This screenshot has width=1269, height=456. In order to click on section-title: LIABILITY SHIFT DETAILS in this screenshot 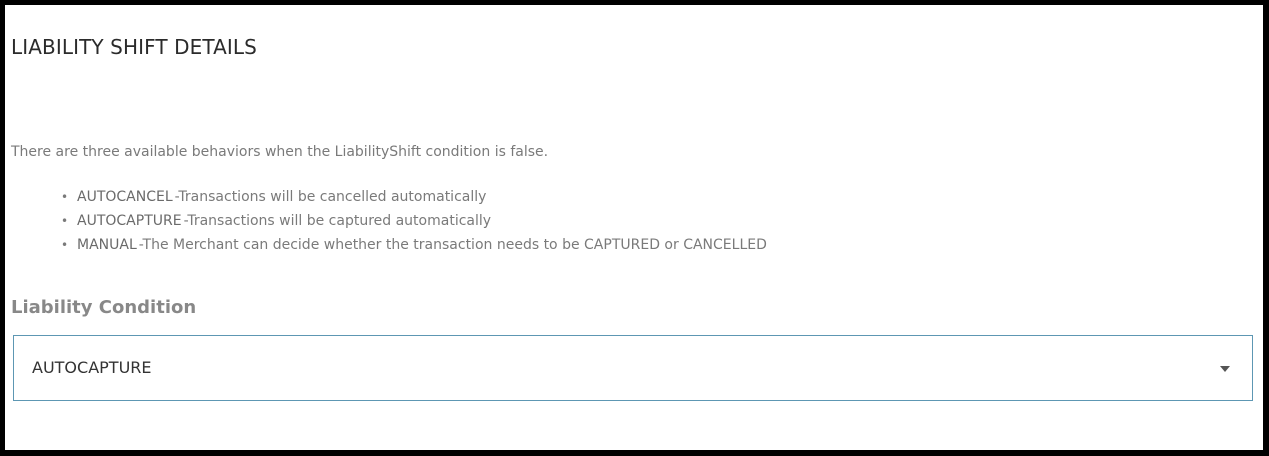, I will do `click(134, 47)`.